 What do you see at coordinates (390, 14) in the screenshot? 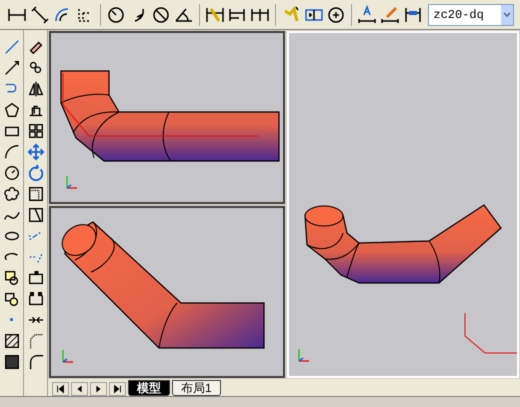
I see `edit-dimension-icon` at bounding box center [390, 14].